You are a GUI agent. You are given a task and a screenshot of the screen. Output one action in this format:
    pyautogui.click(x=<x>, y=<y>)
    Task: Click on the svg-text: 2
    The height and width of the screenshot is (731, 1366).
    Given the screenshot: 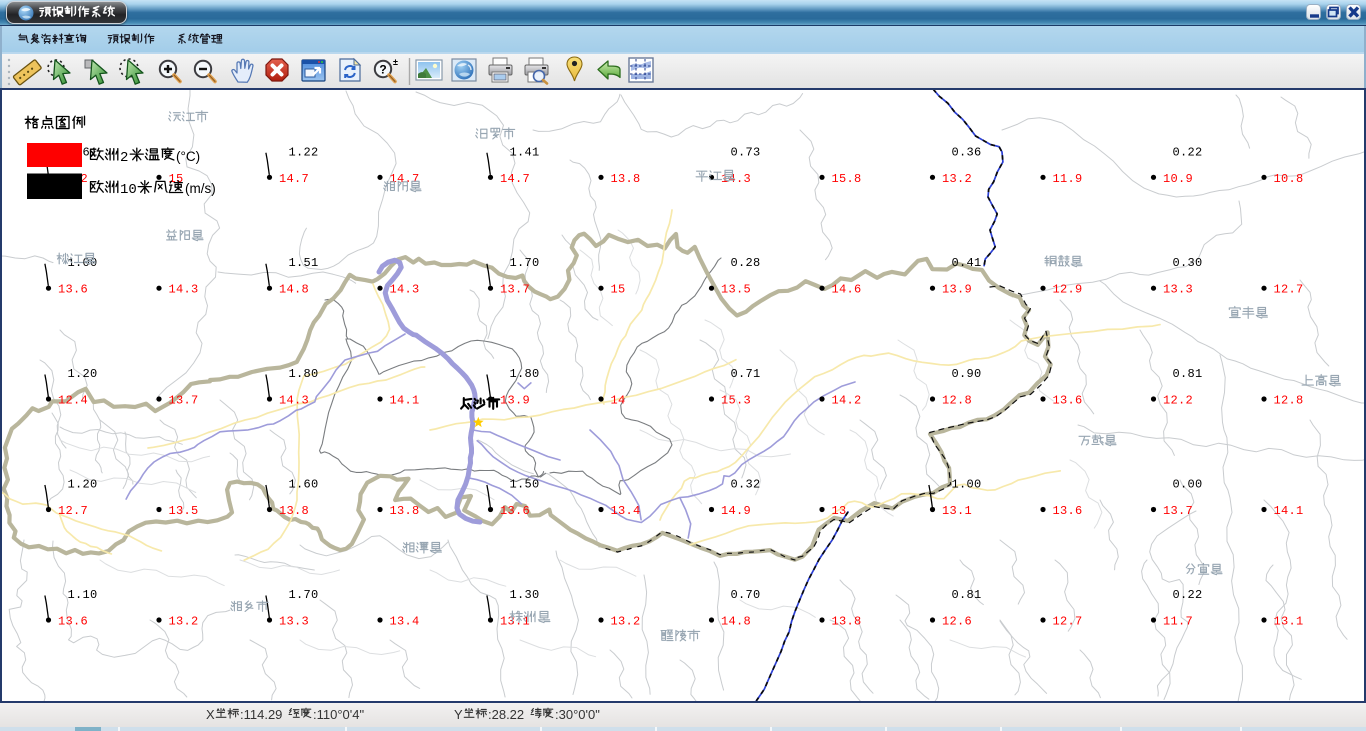 What is the action you would take?
    pyautogui.click(x=124, y=158)
    